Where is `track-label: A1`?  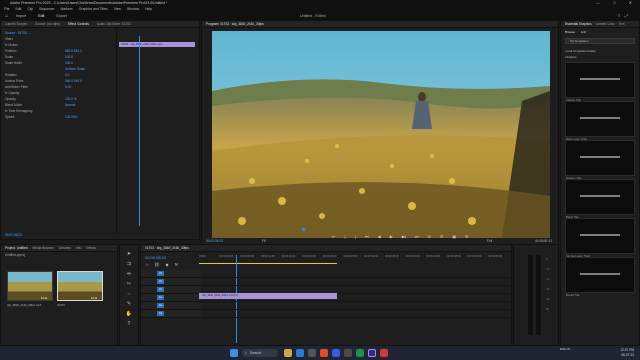
track-label: A1 is located at coordinates (160, 297).